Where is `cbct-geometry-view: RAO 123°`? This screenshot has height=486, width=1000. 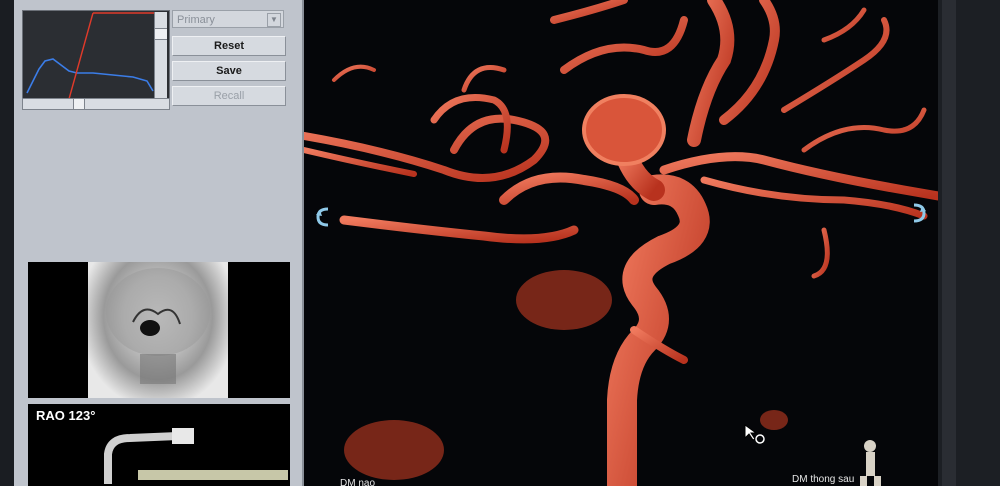
cbct-geometry-view: RAO 123° is located at coordinates (159, 445).